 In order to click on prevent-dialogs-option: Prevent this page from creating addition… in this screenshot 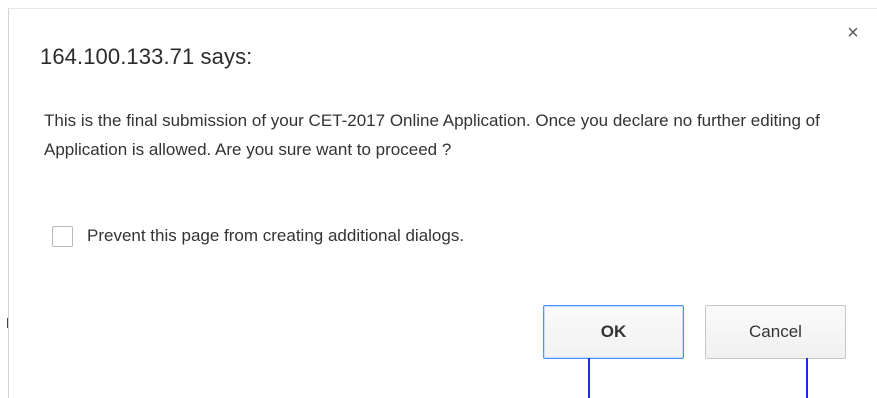, I will do `click(258, 236)`.